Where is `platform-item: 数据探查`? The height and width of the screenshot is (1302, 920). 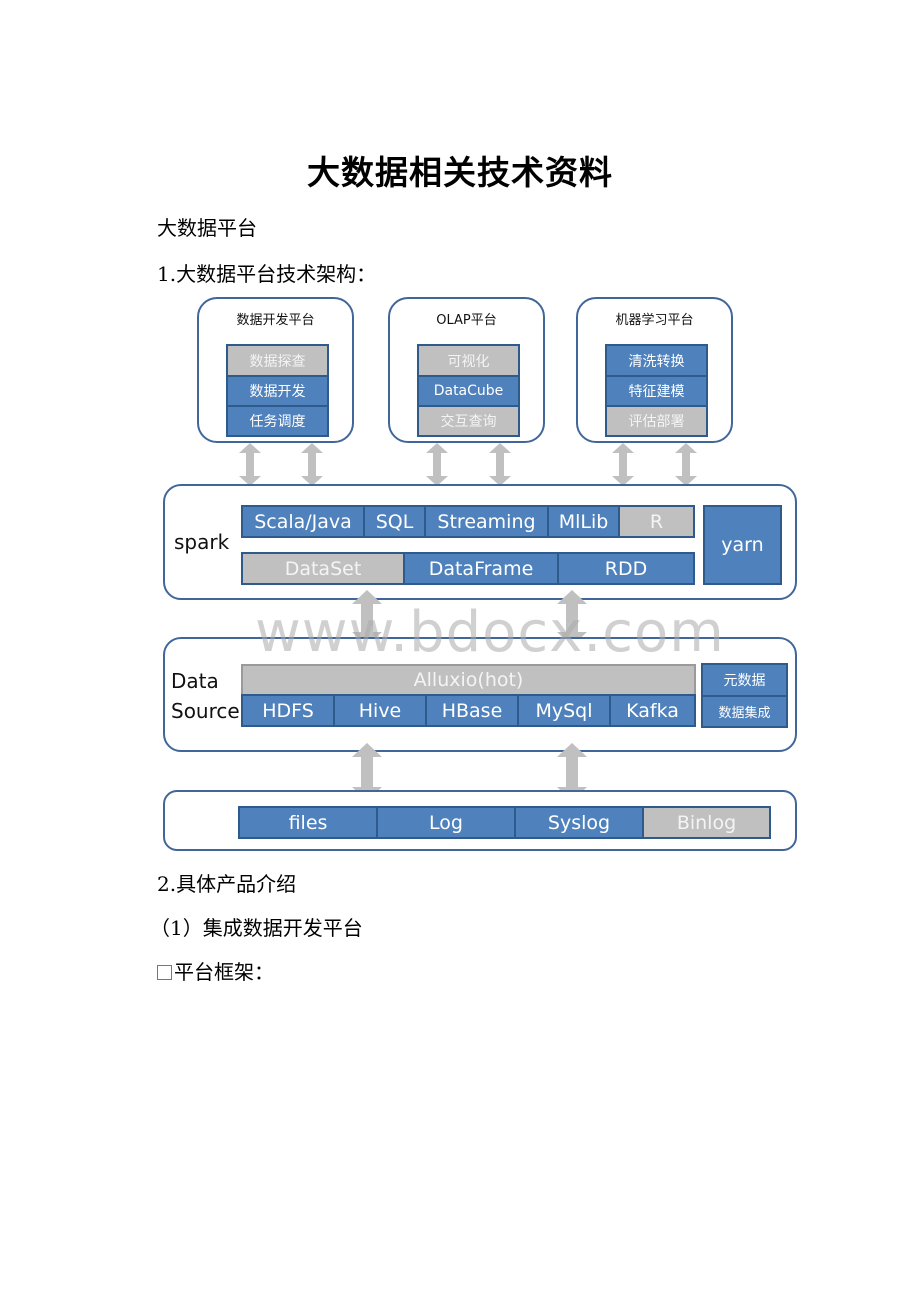
platform-item: 数据探查 is located at coordinates (277, 360).